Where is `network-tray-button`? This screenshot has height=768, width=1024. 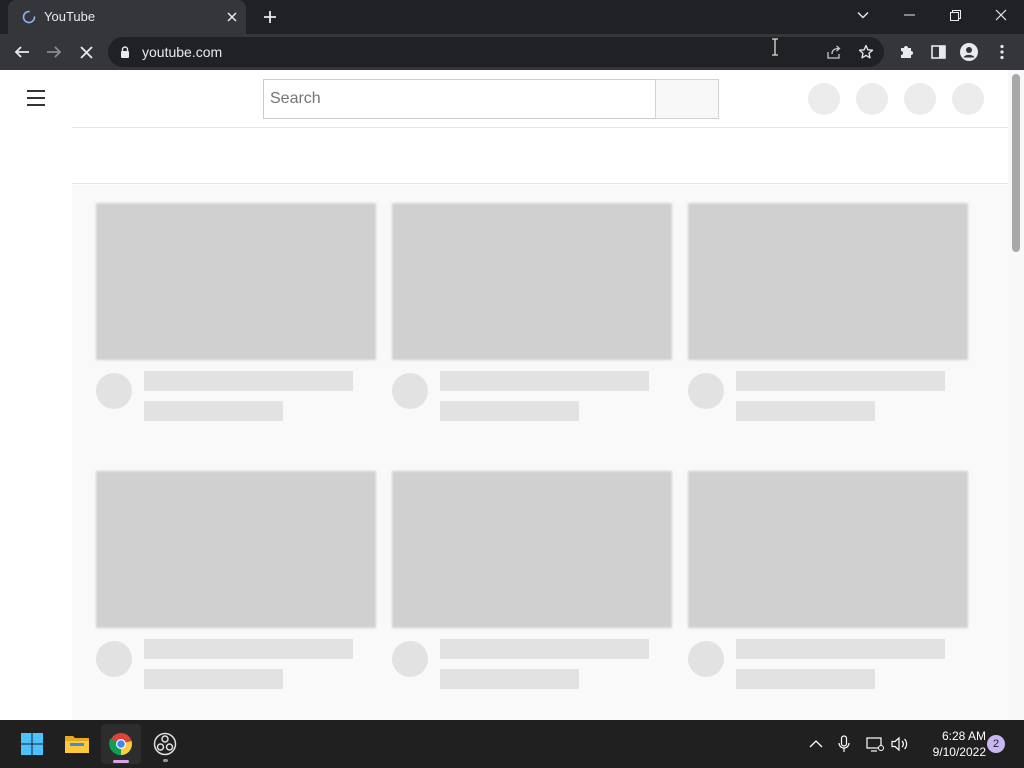 network-tray-button is located at coordinates (875, 744).